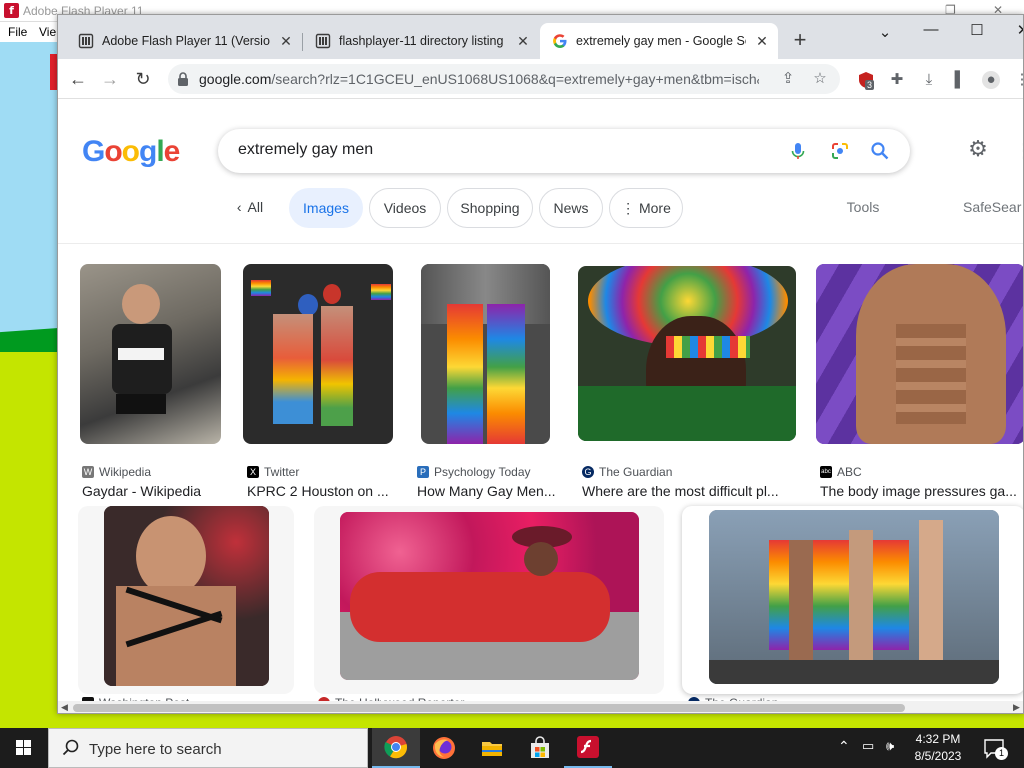  I want to click on result-source: W Wikipedia, so click(116, 472).